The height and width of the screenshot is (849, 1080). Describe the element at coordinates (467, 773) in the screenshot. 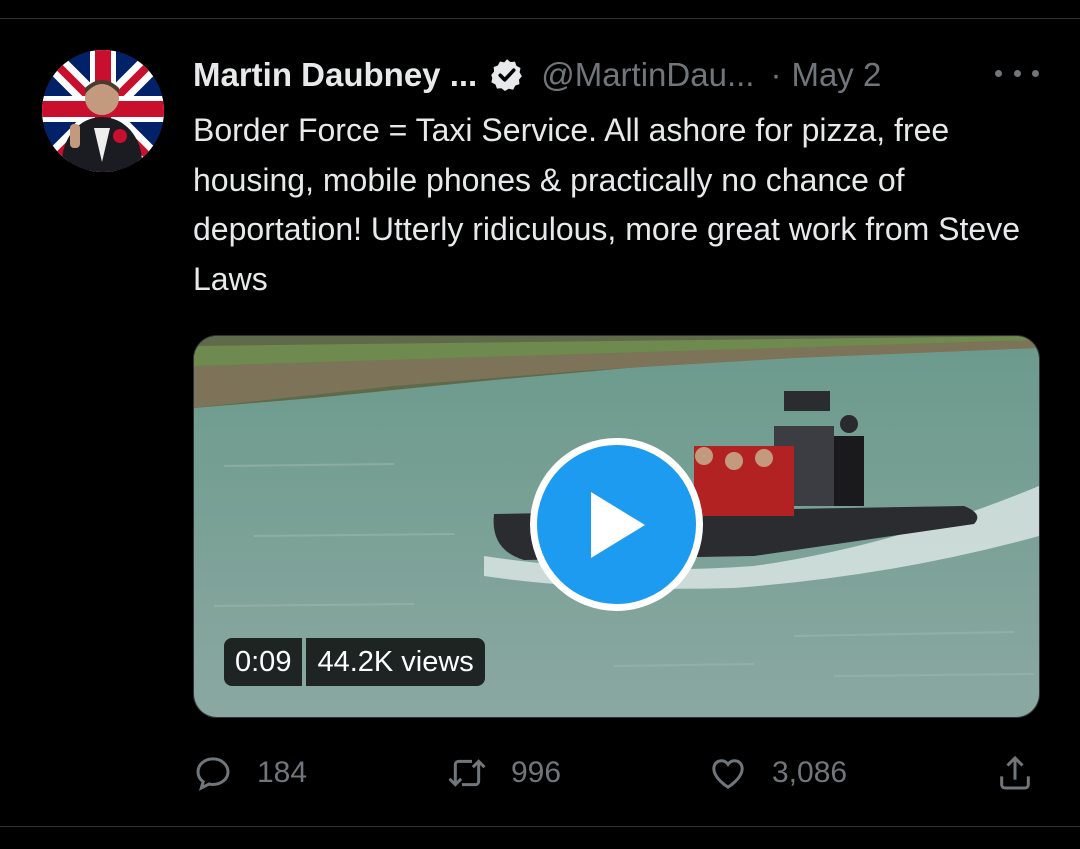

I see `retweet-icon` at that location.